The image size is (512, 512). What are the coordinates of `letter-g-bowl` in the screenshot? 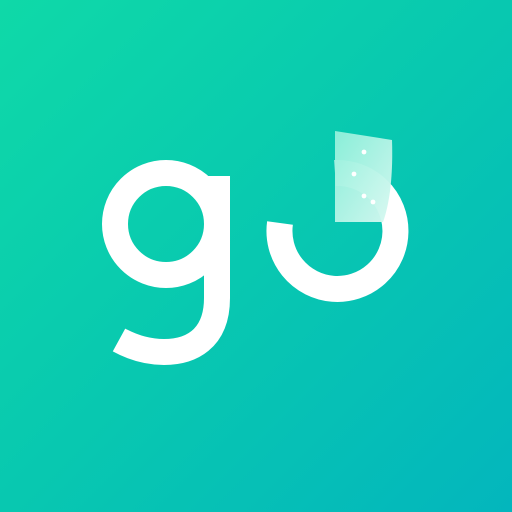 It's located at (166, 224).